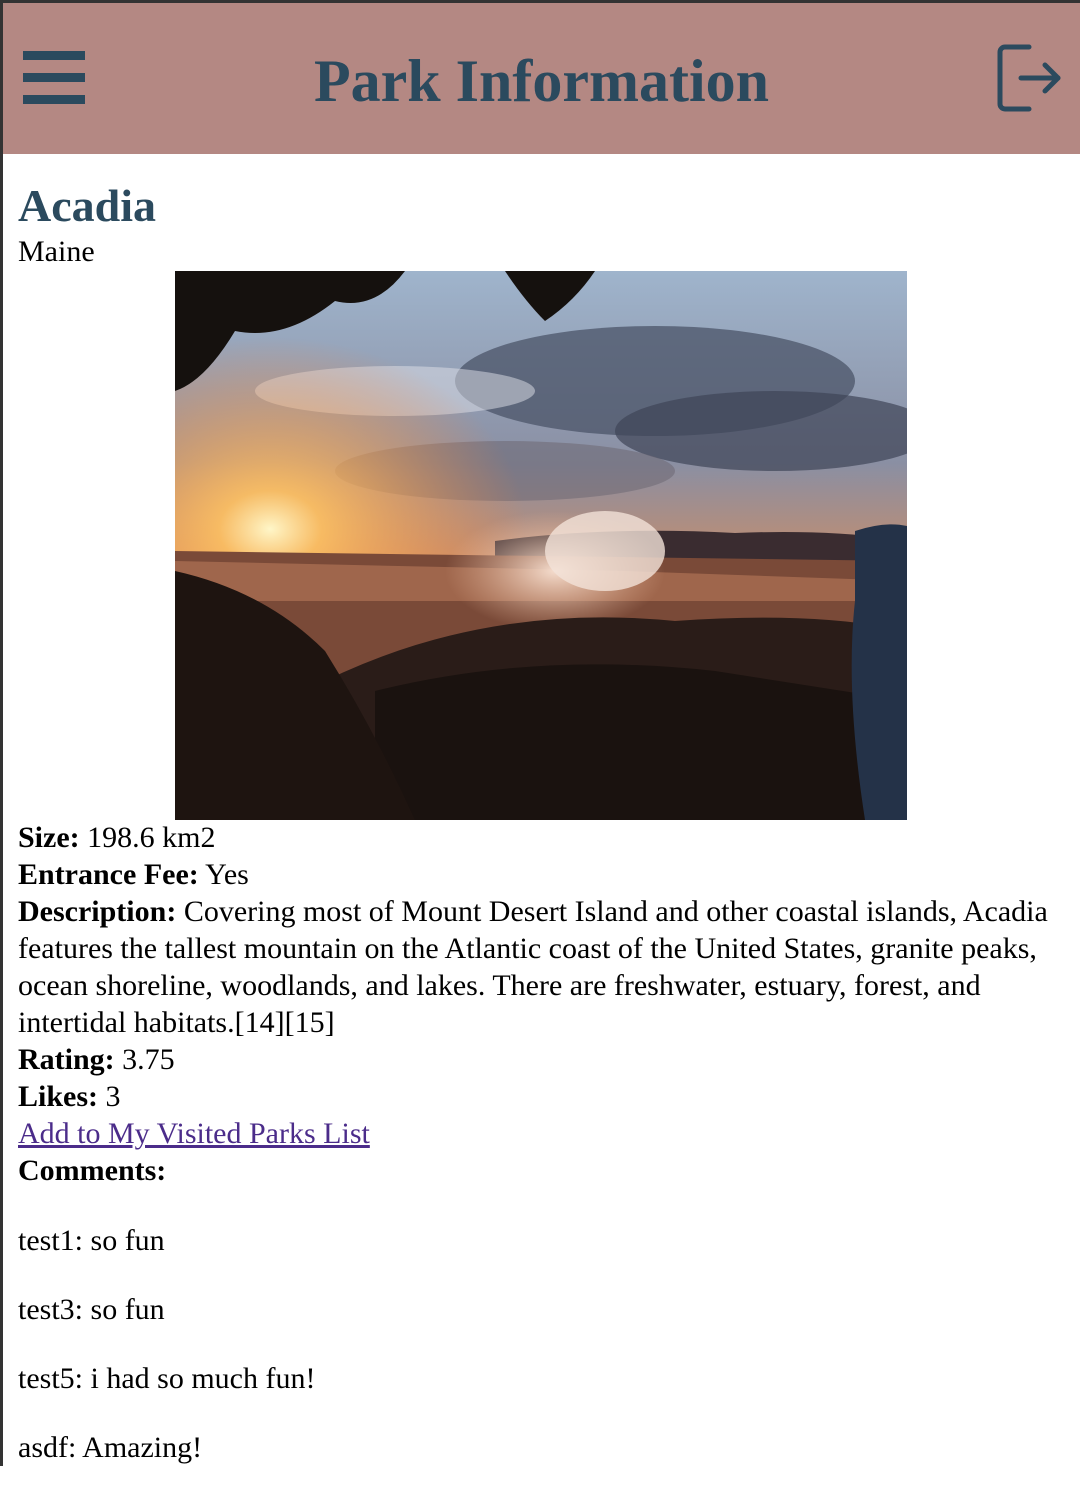 This screenshot has width=1080, height=1498. What do you see at coordinates (538, 1059) in the screenshot?
I see `rating-row: Rating: 3.75` at bounding box center [538, 1059].